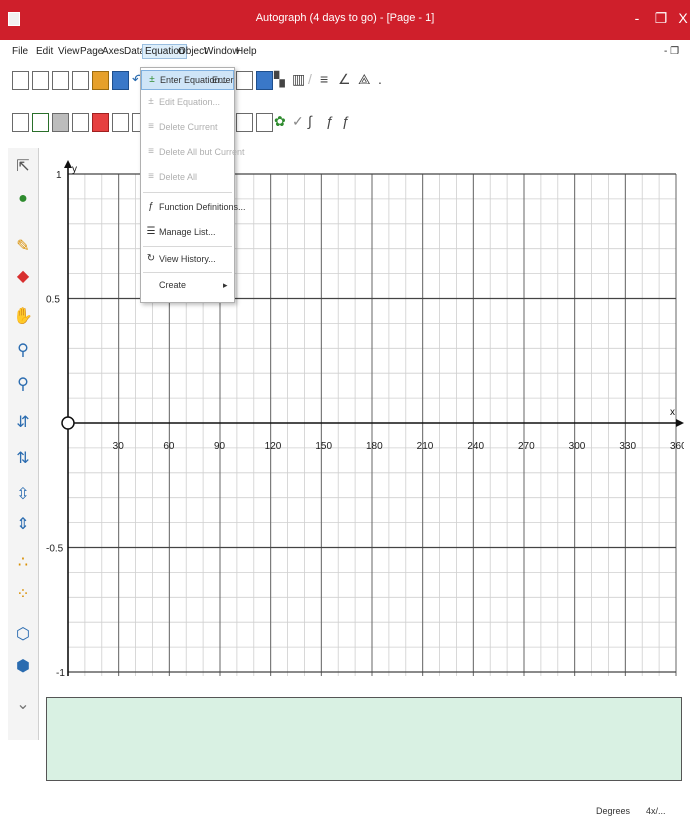  What do you see at coordinates (169, 446) in the screenshot?
I see `x-tick-label: 60` at bounding box center [169, 446].